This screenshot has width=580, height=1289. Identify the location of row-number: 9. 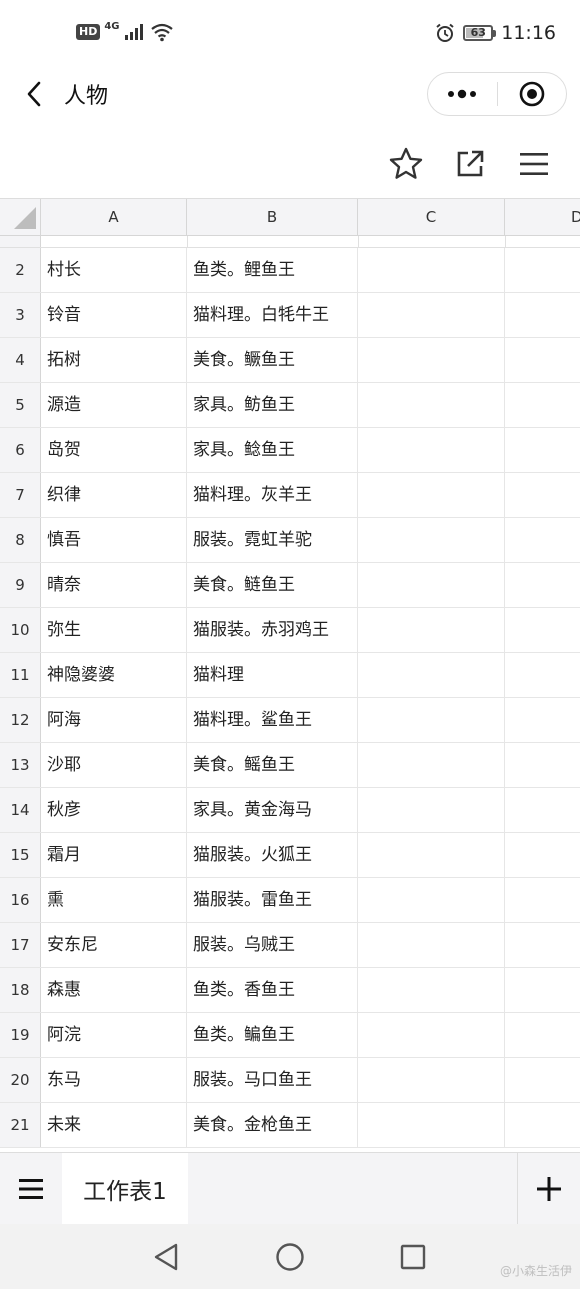
(20, 585).